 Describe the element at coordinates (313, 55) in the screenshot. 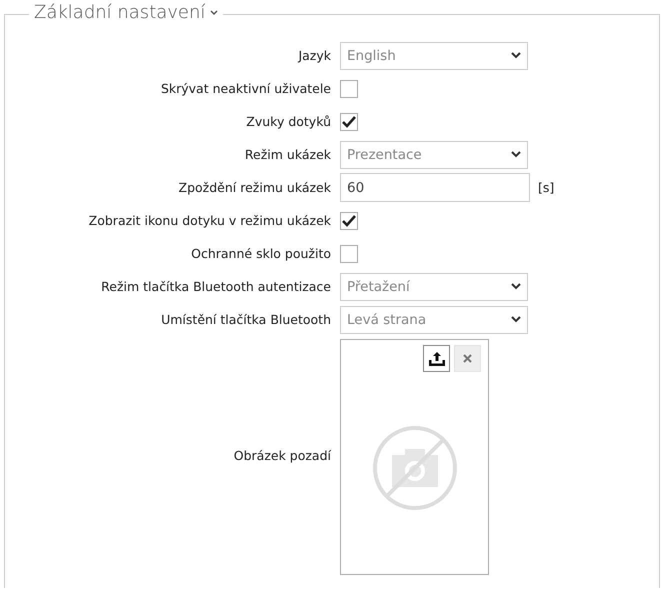

I see `field-label: Jazyk` at that location.